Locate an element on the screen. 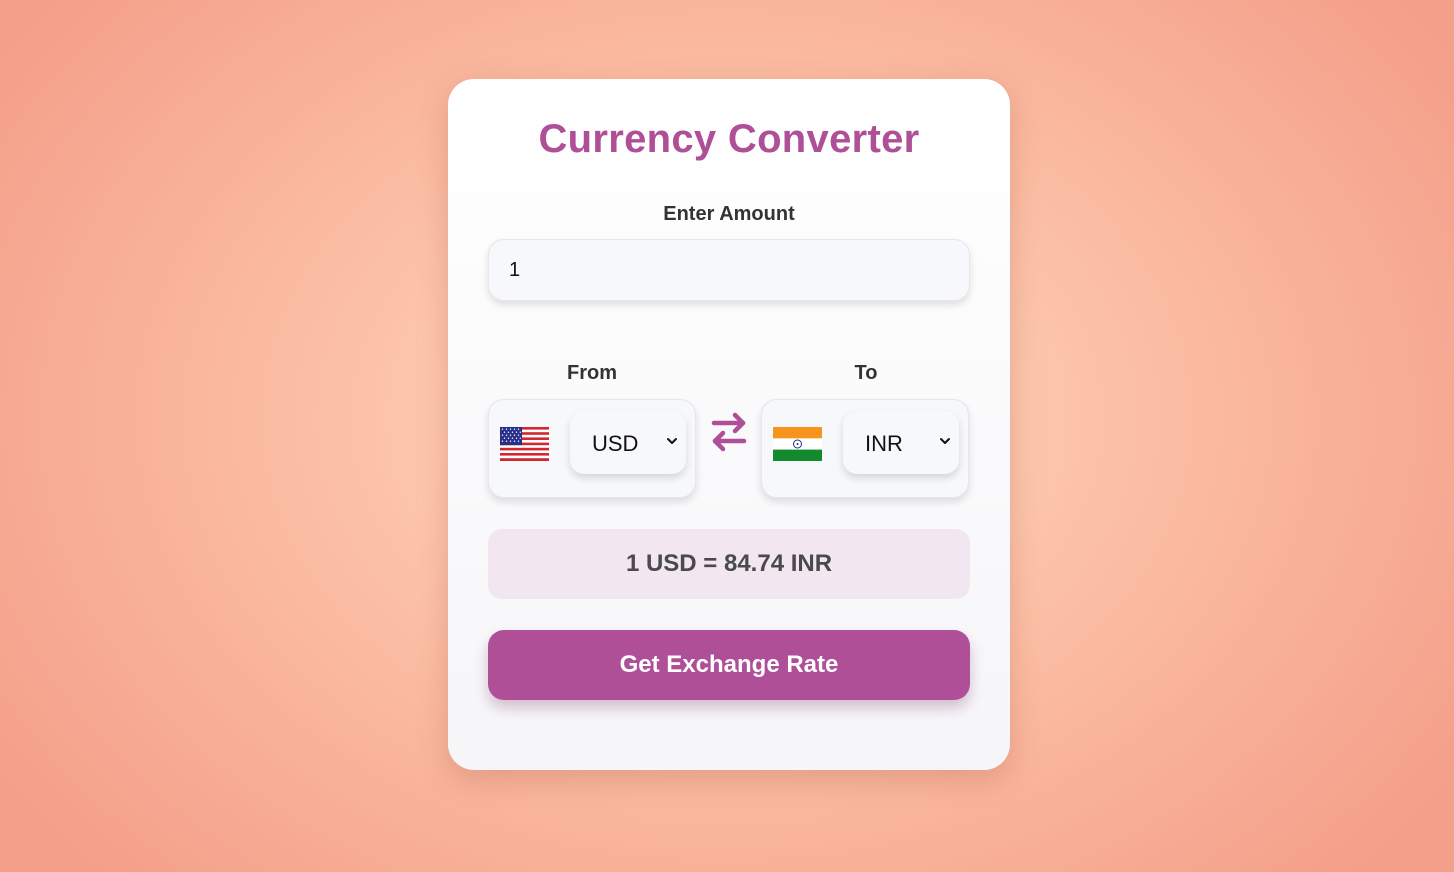 The image size is (1454, 872). from-currency-value: USD is located at coordinates (615, 443).